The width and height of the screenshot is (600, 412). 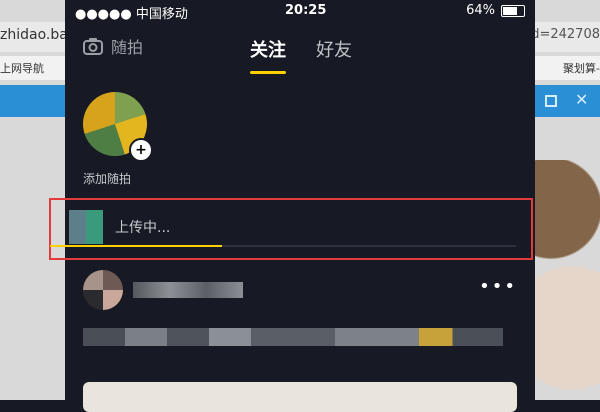 What do you see at coordinates (498, 286) in the screenshot?
I see `more-options-icon: •••` at bounding box center [498, 286].